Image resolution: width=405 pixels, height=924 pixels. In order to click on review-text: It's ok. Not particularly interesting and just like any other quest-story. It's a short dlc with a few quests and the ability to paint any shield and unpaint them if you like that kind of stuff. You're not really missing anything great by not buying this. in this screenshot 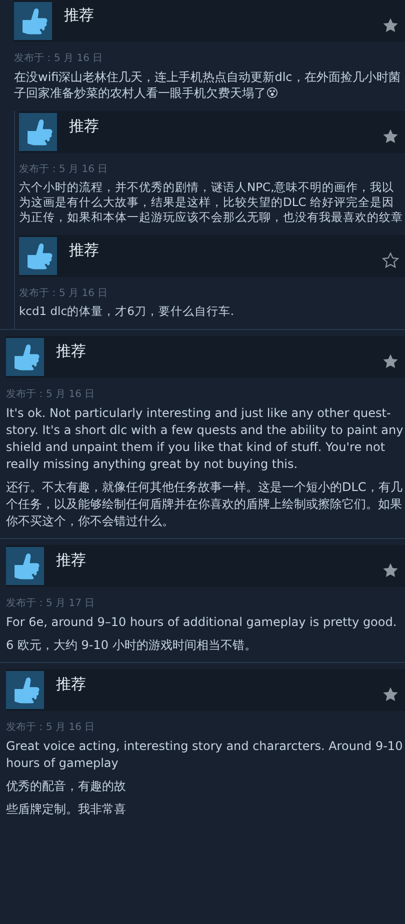, I will do `click(205, 439)`.